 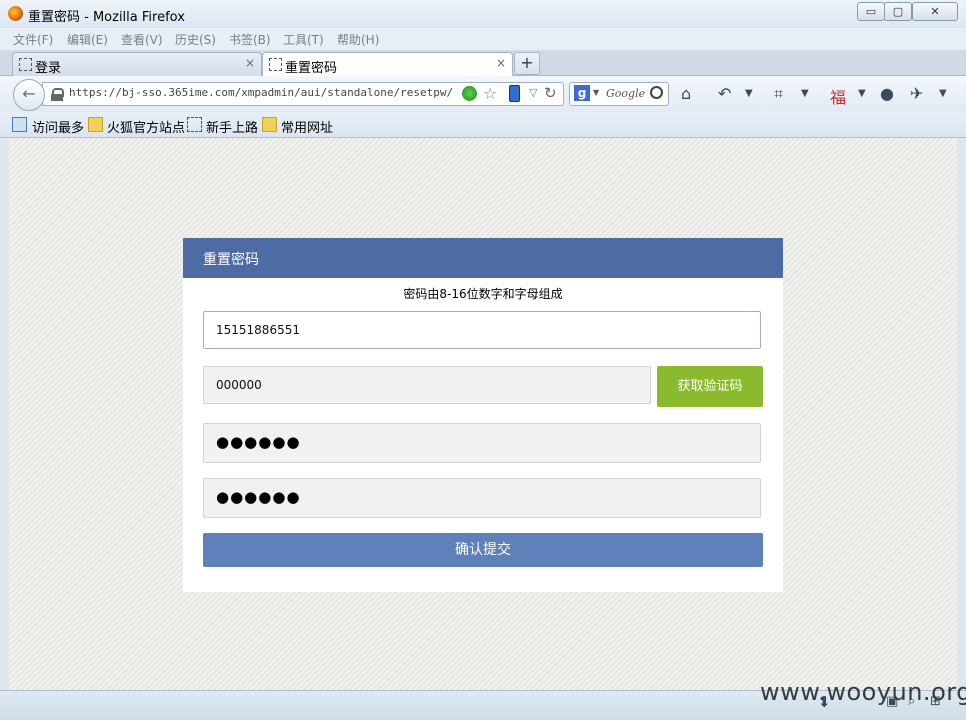 What do you see at coordinates (871, 11) in the screenshot?
I see `minimize-button: ▭` at bounding box center [871, 11].